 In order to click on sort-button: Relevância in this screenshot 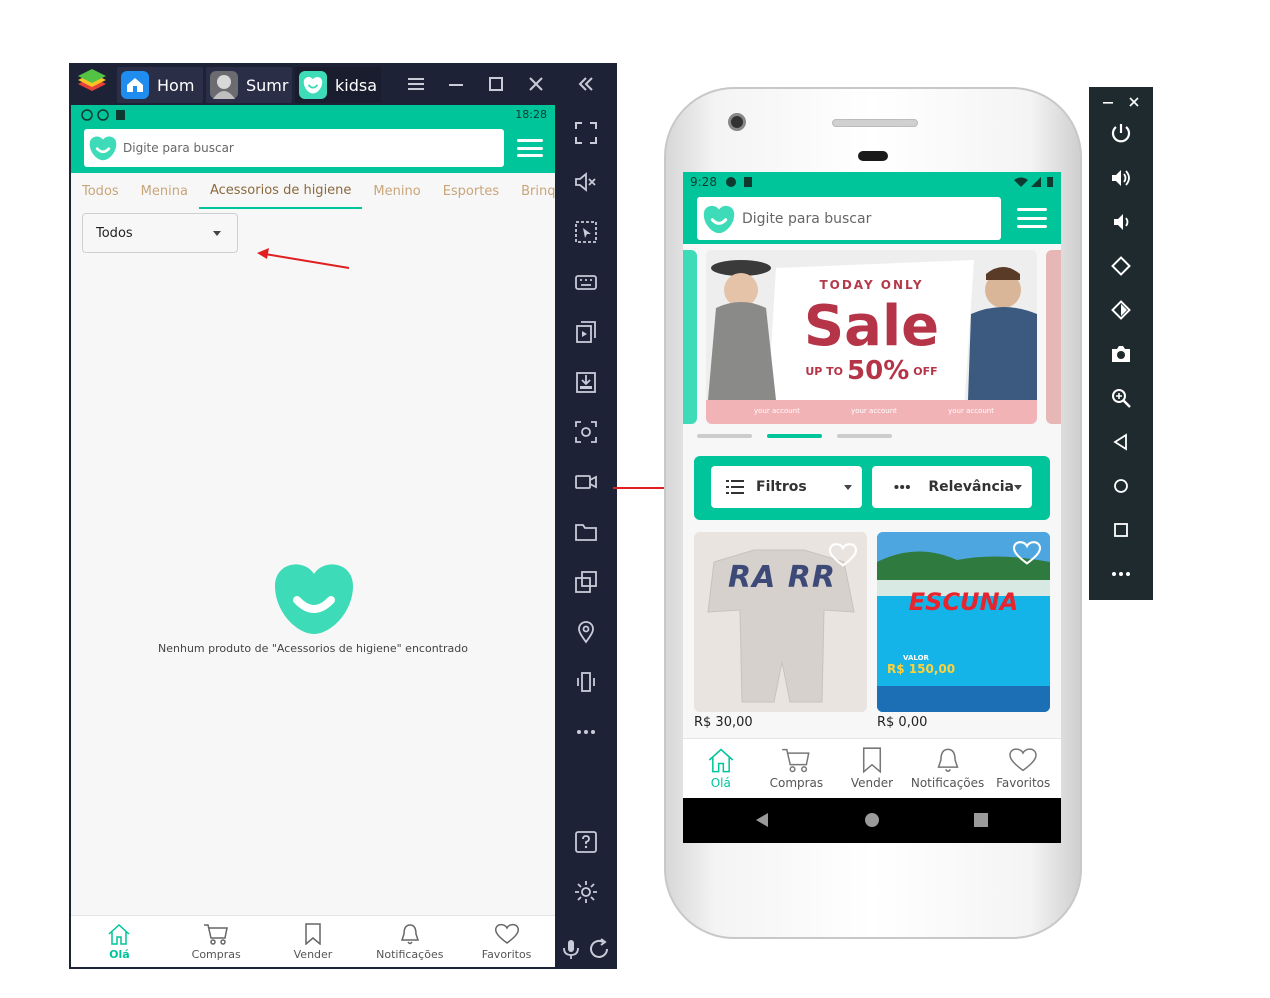, I will do `click(952, 487)`.